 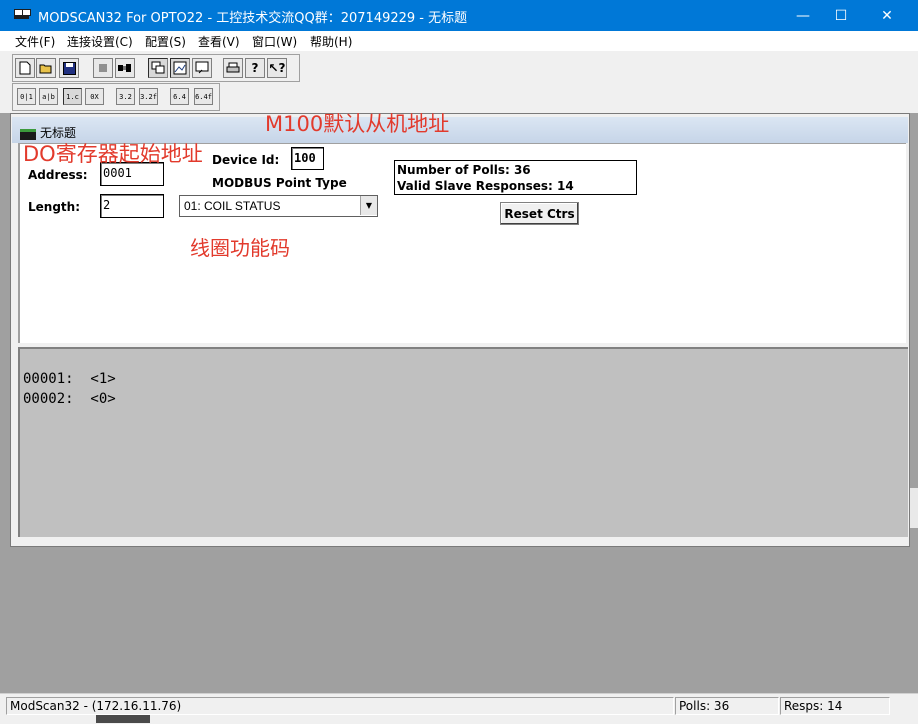 I want to click on point-type-label: MODBUS Point Type, so click(x=279, y=183).